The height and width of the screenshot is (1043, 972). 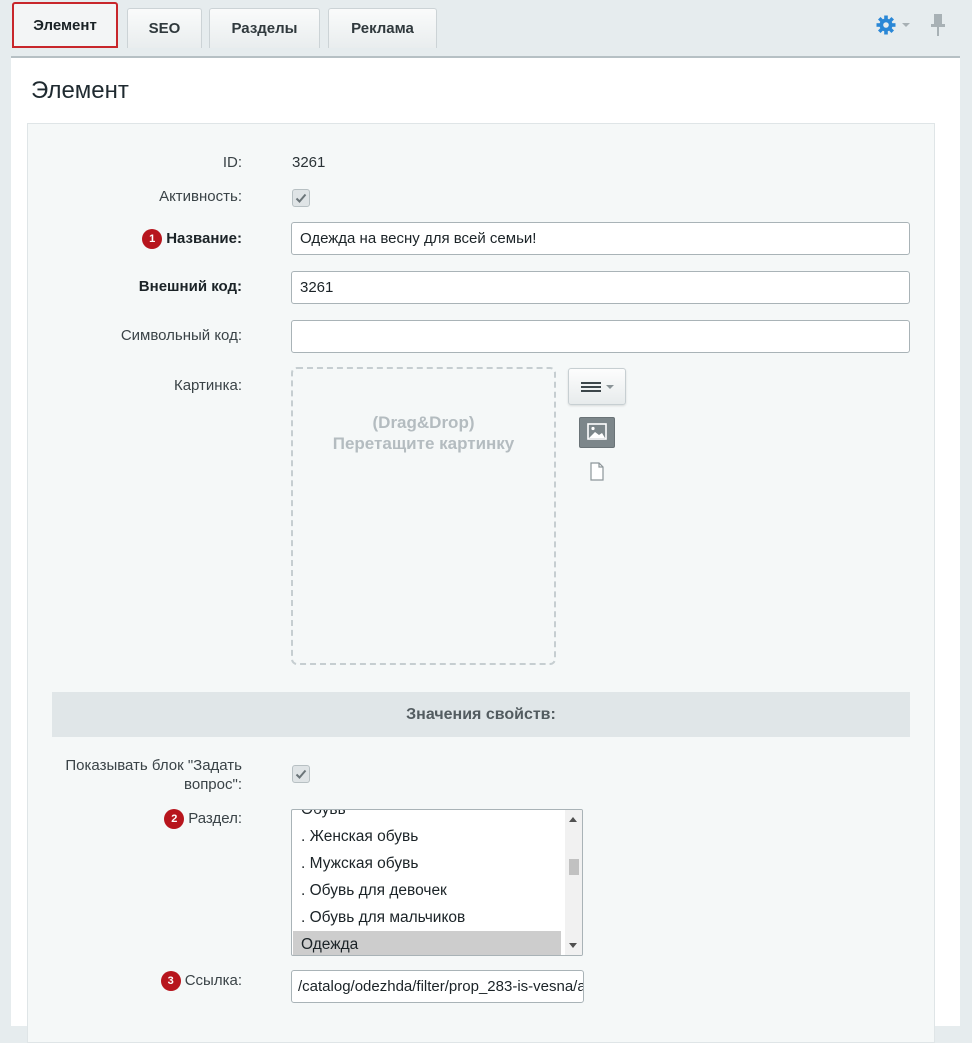 What do you see at coordinates (207, 385) in the screenshot?
I see `picture-label: Картинка:` at bounding box center [207, 385].